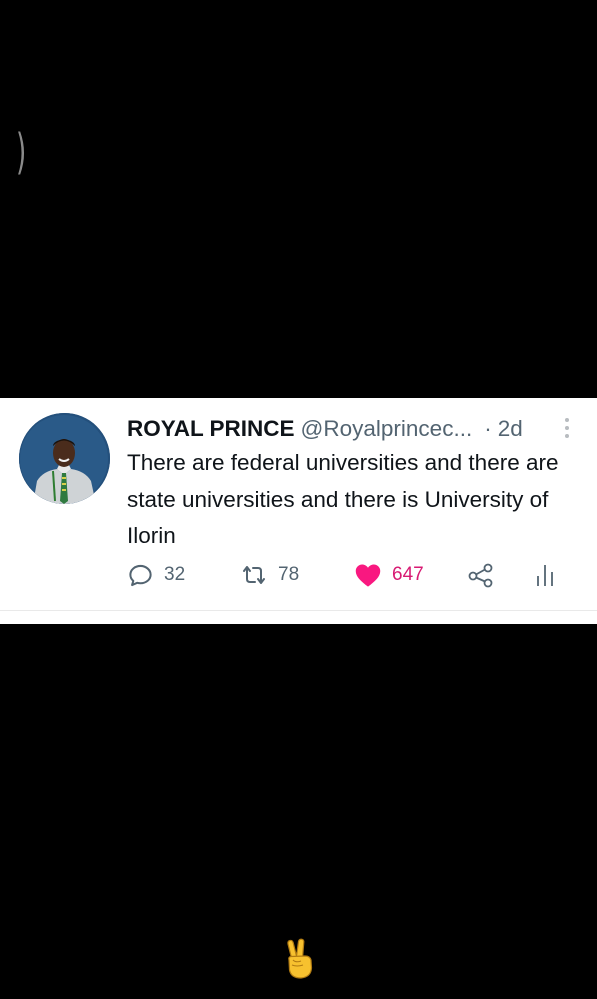 This screenshot has width=597, height=999. I want to click on victory-hand-emoji, so click(299, 959).